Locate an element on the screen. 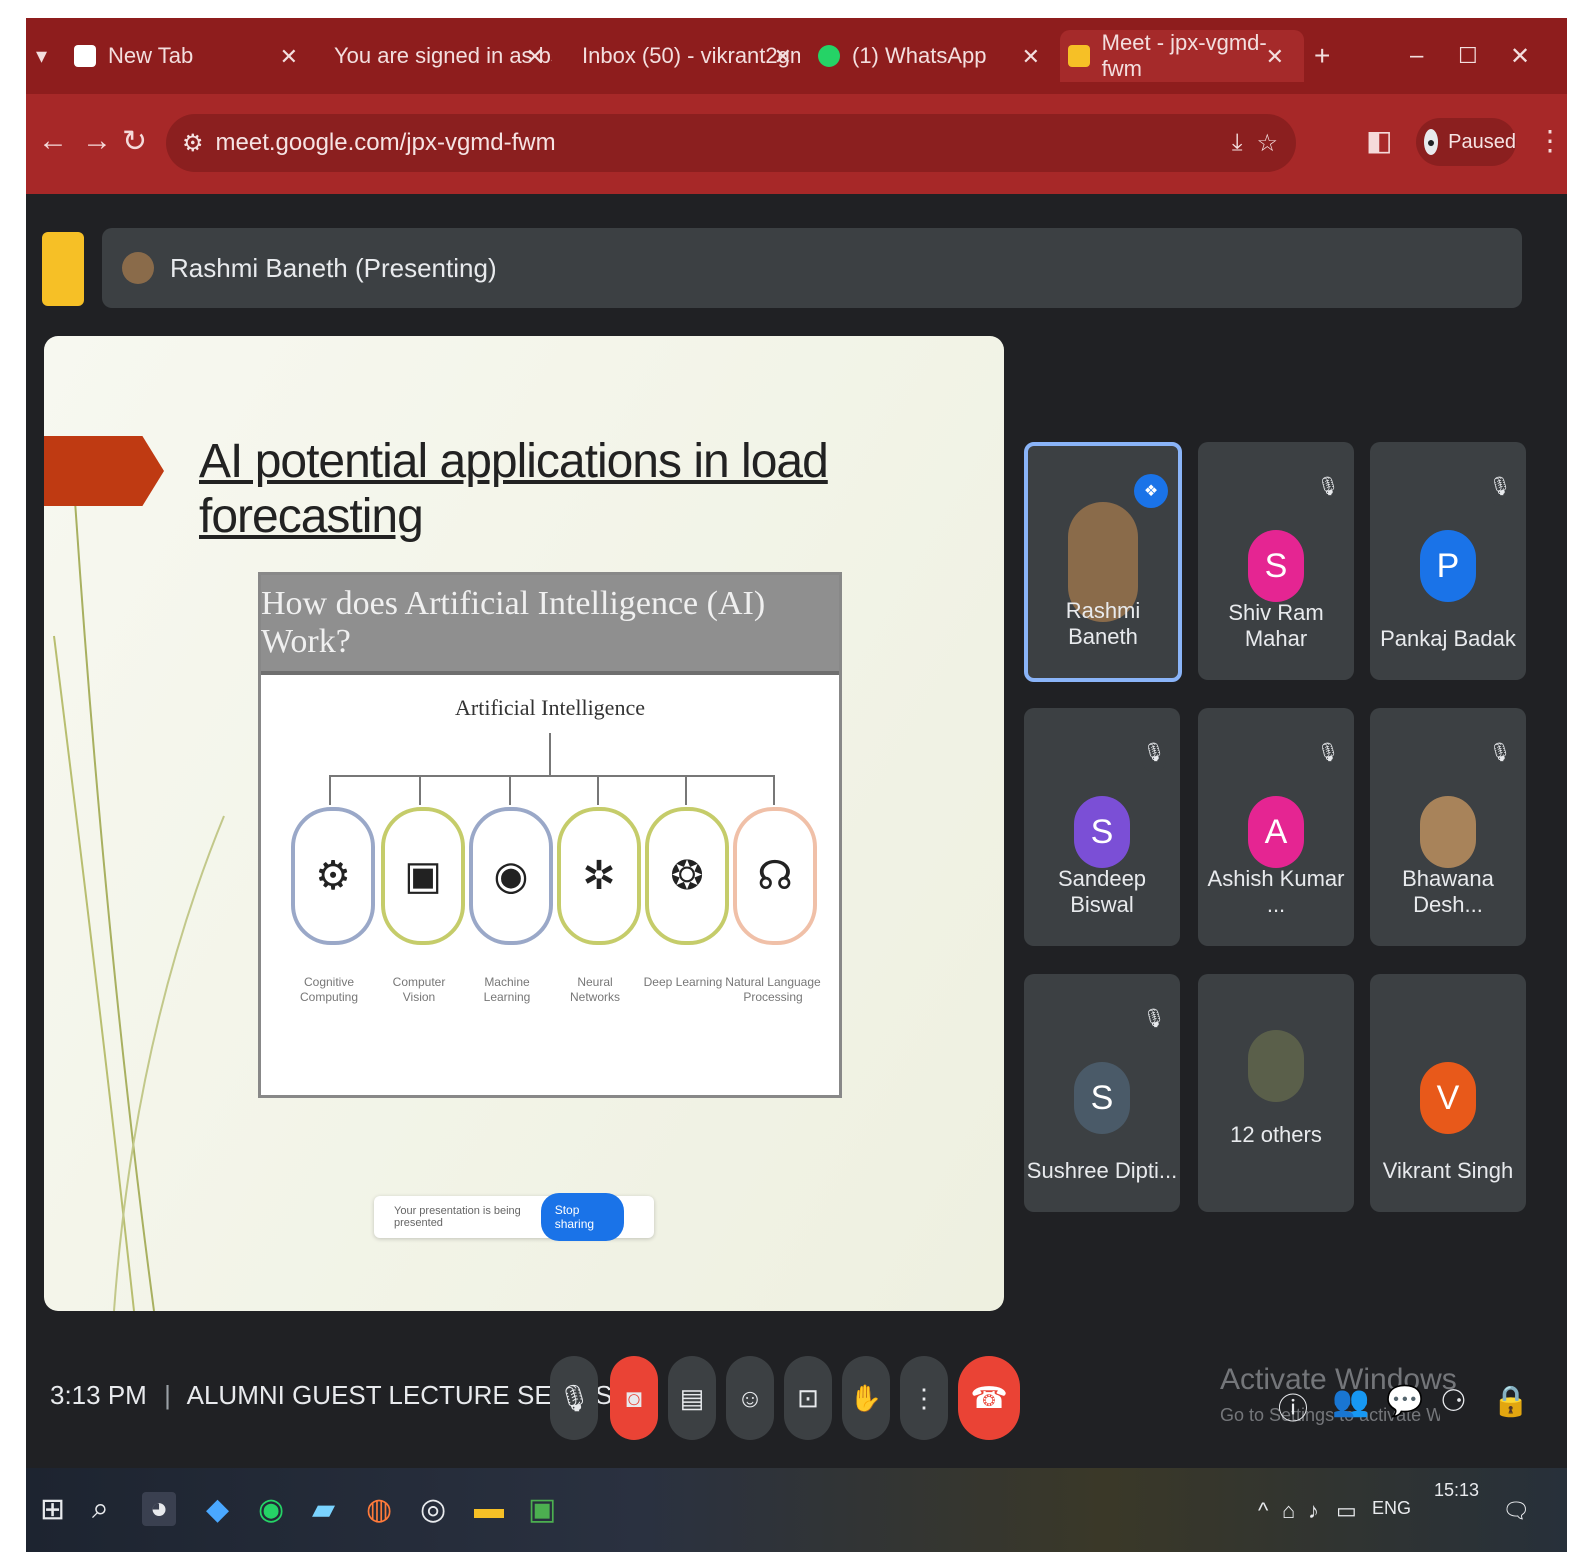 The image size is (1589, 1552). presenting-bar: Rashmi Baneth (Presenting) is located at coordinates (796, 266).